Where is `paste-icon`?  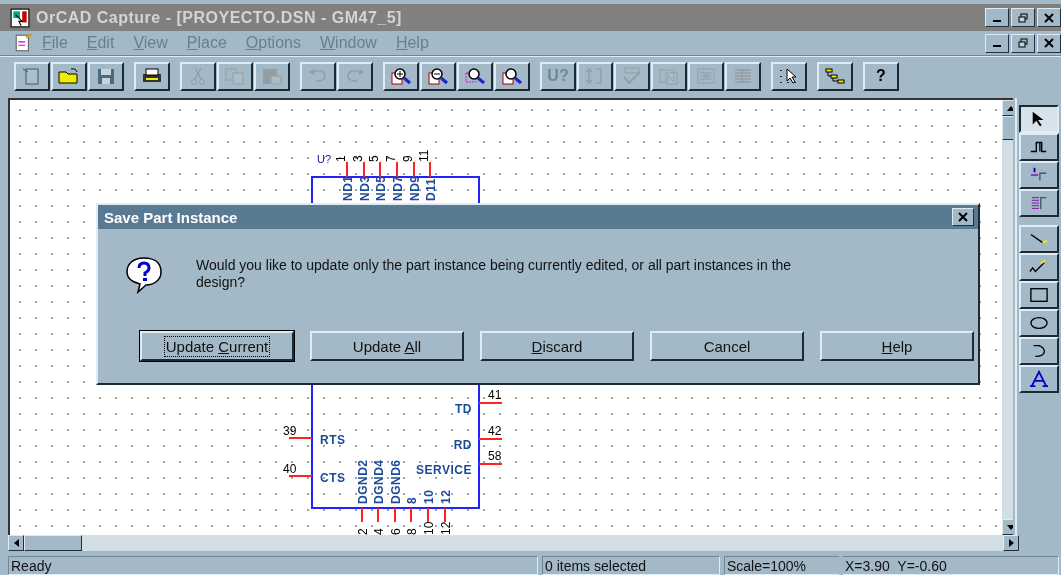 paste-icon is located at coordinates (272, 76).